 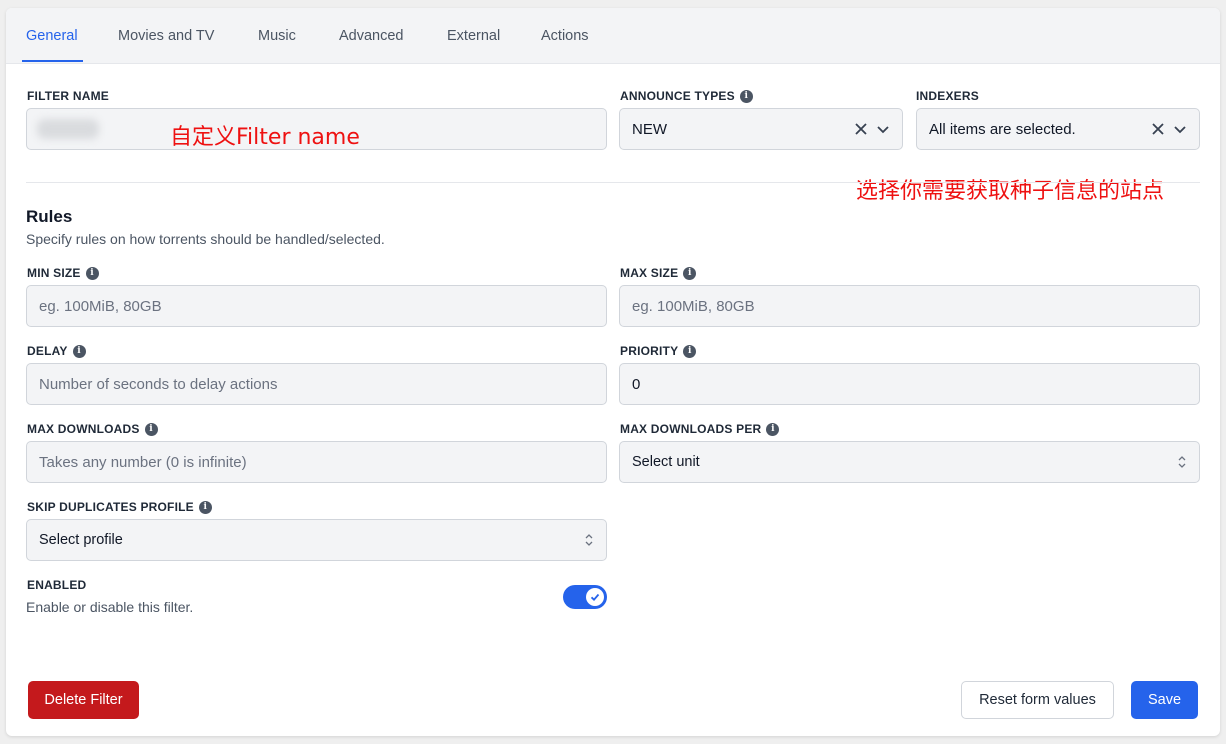 What do you see at coordinates (316, 462) in the screenshot?
I see `max-downloads-input` at bounding box center [316, 462].